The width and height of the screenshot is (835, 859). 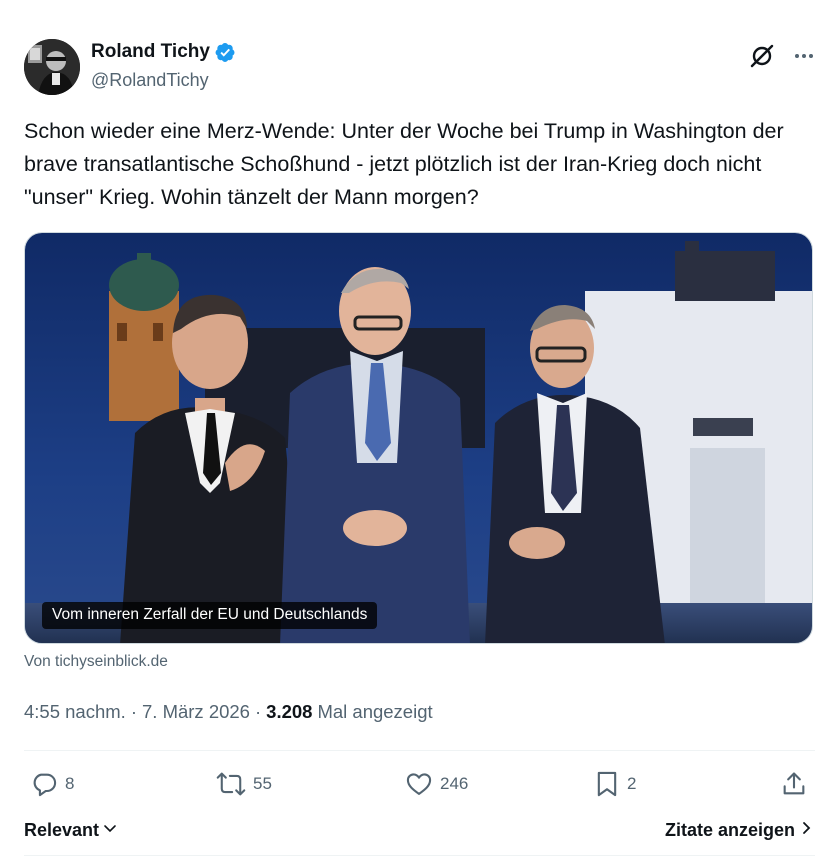 I want to click on sort-dropdown: Relevant, so click(x=71, y=830).